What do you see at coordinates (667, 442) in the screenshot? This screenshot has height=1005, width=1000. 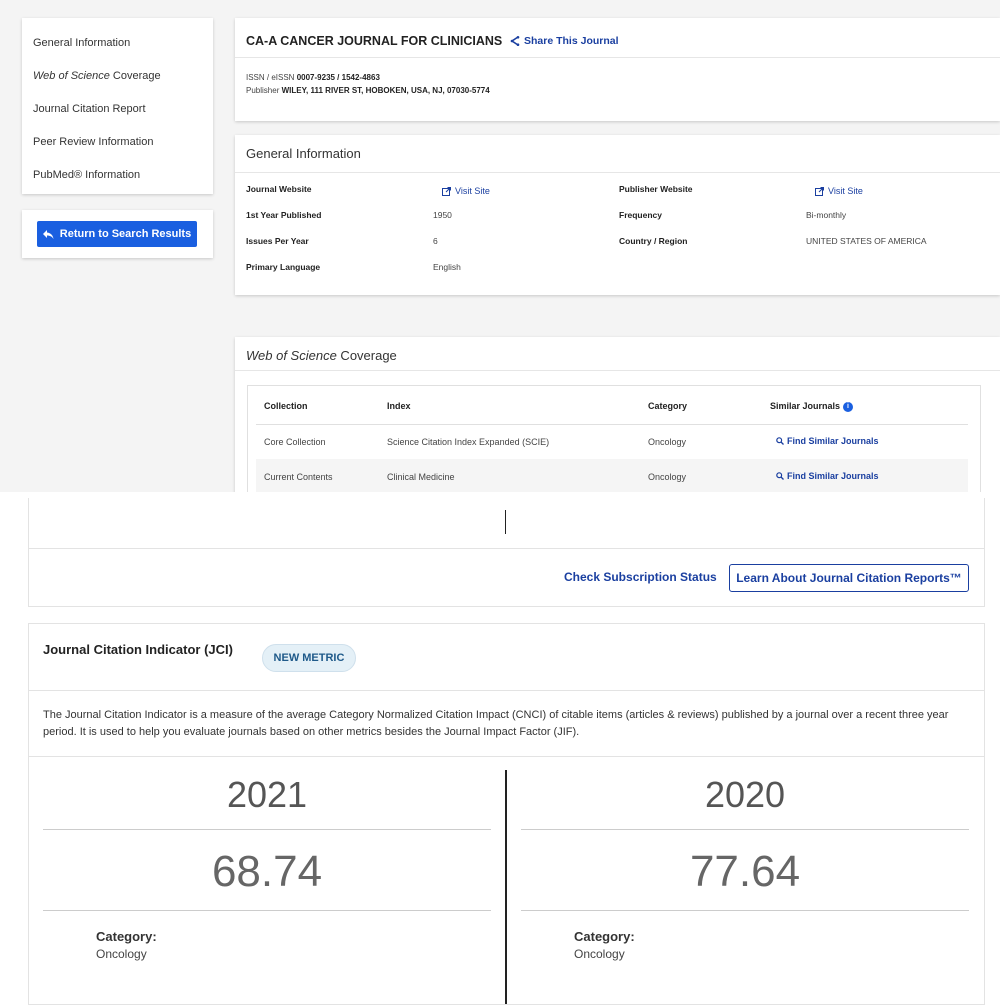 I see `row1-category: Oncology` at bounding box center [667, 442].